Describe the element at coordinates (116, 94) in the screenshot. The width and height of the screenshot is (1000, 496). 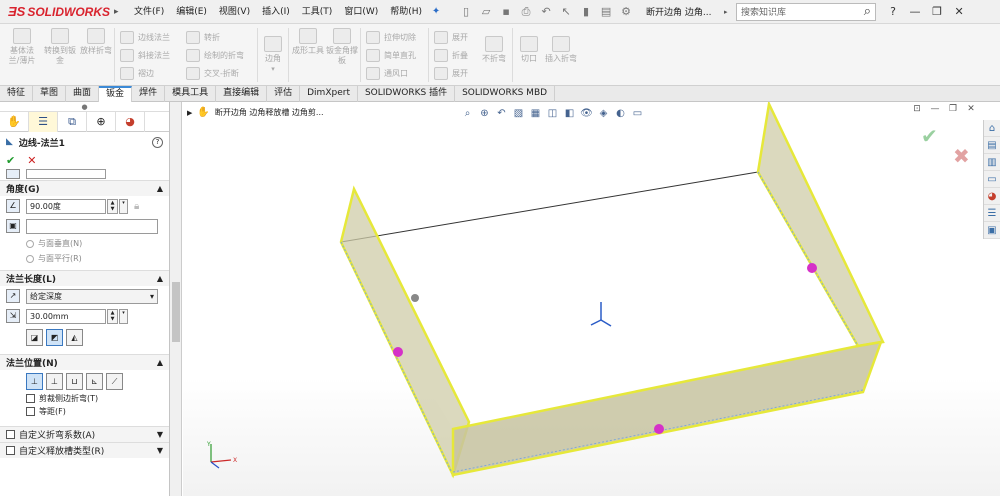
I see `tab-sheet-metal: 钣金` at that location.